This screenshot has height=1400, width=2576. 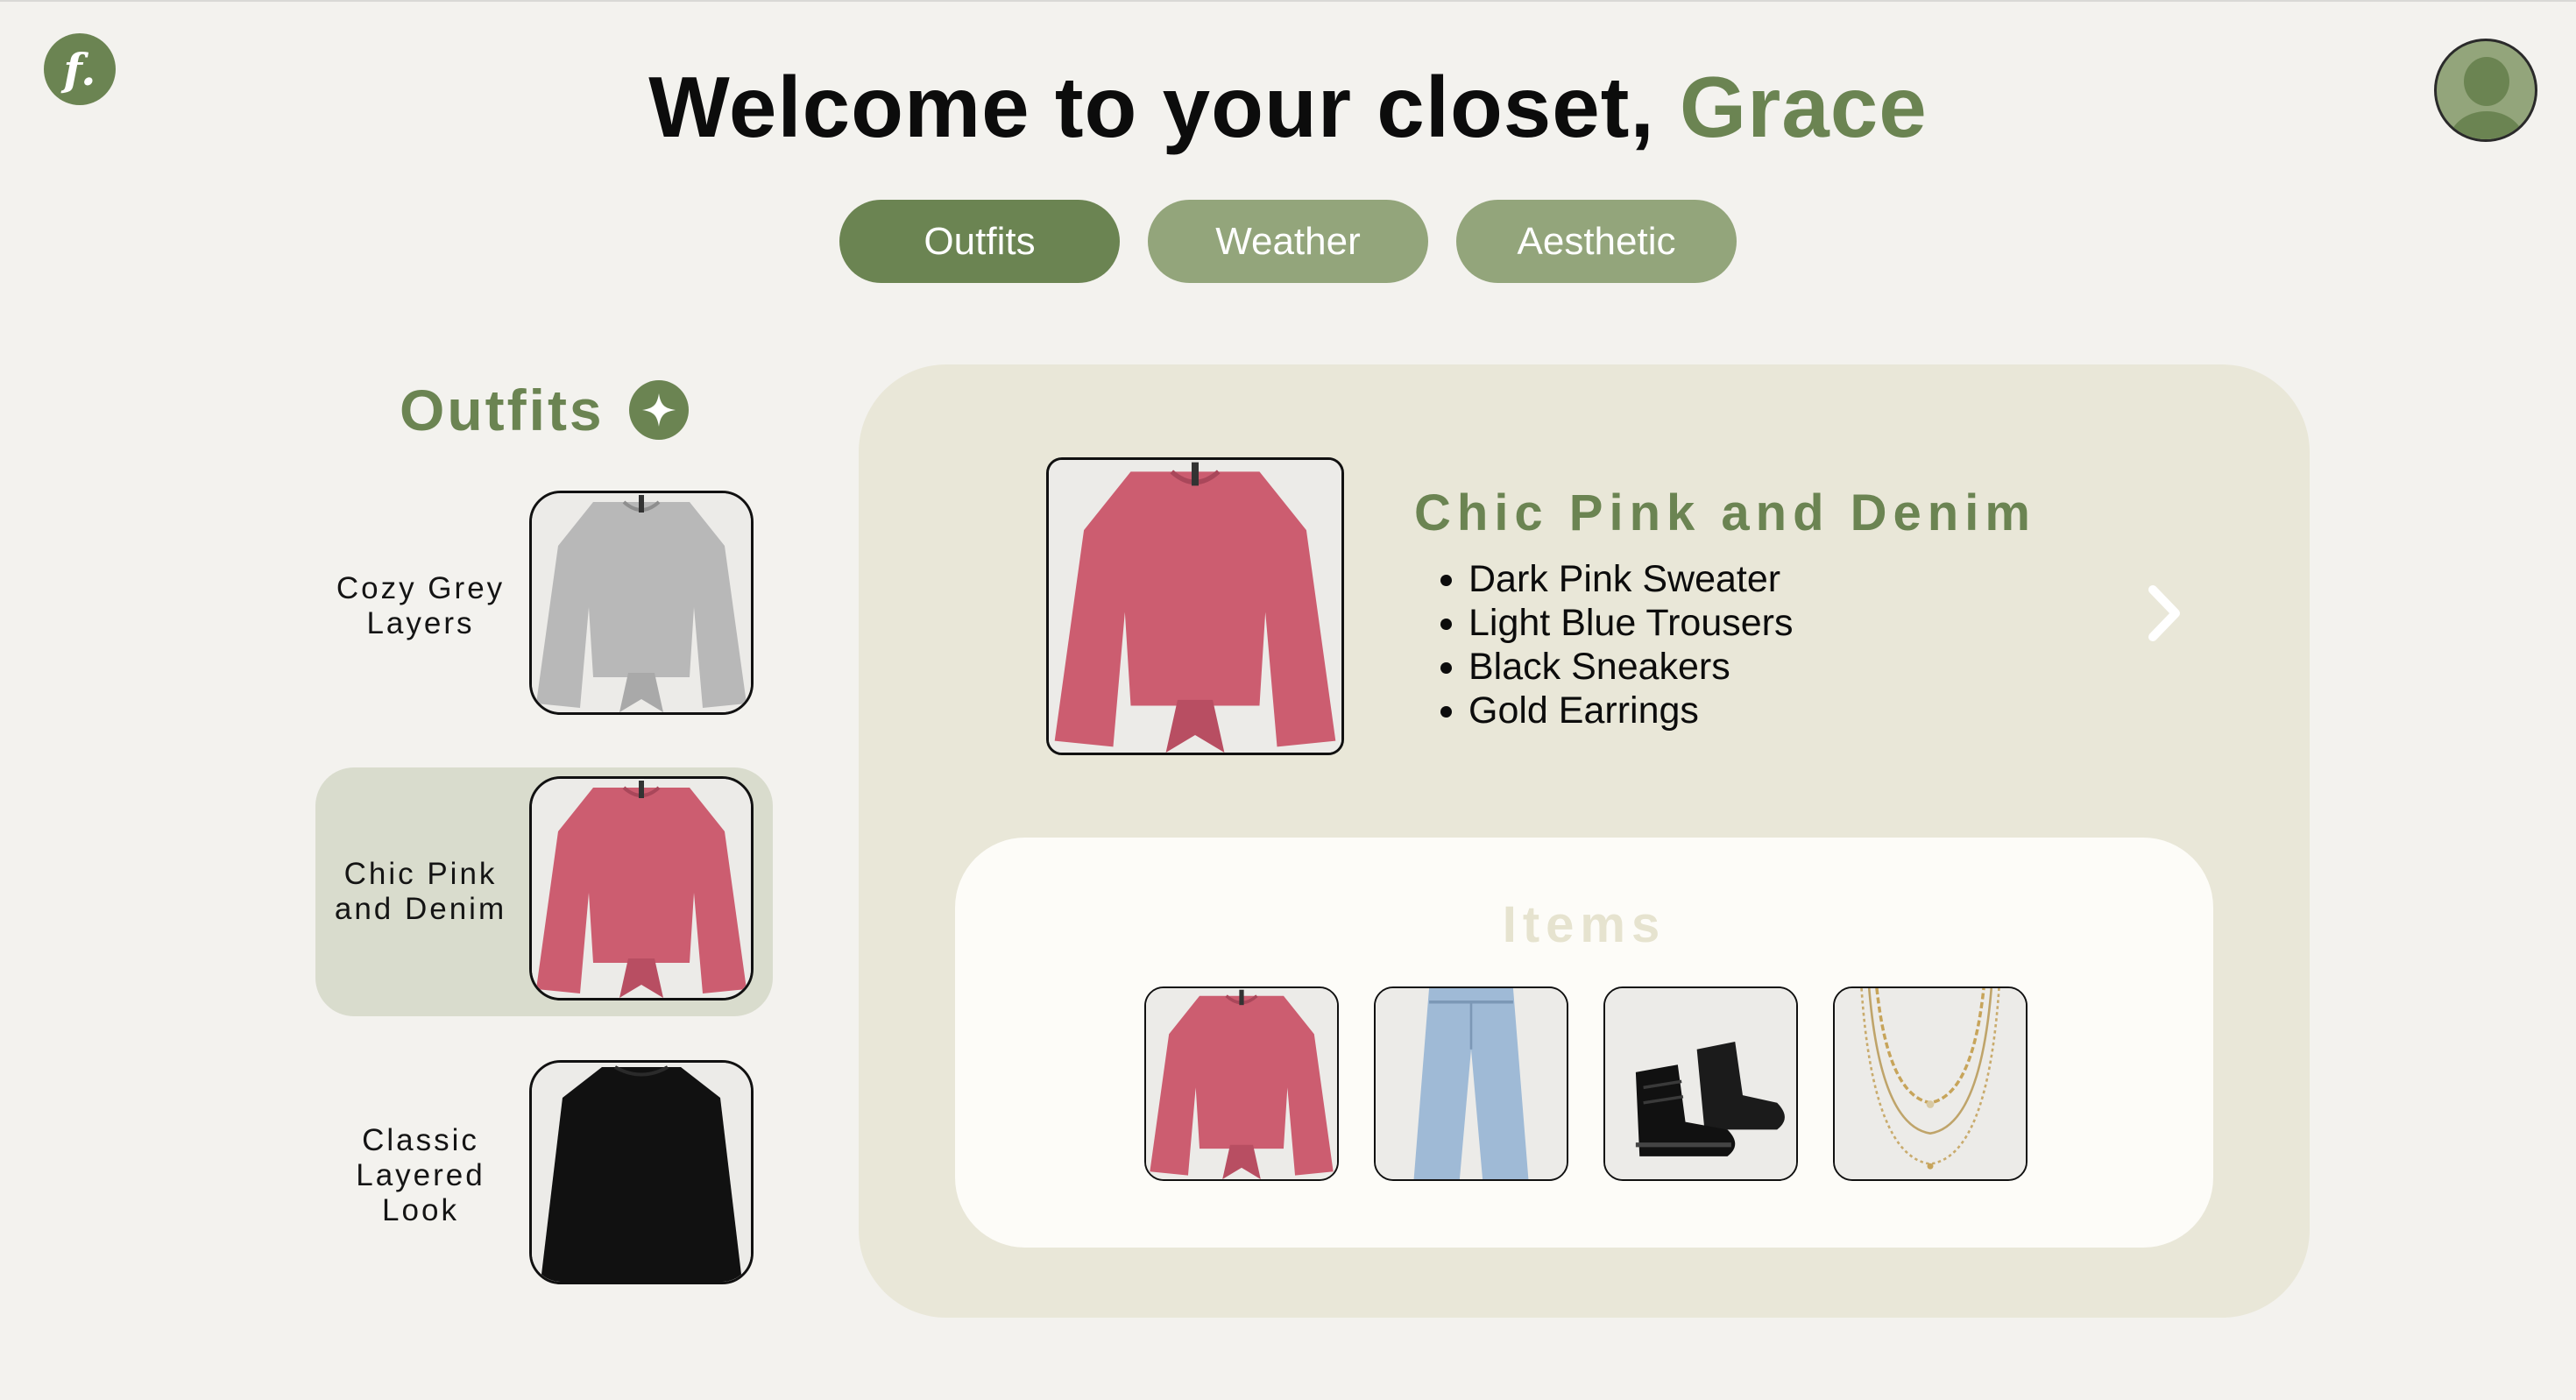 What do you see at coordinates (1725, 512) in the screenshot?
I see `outfit-title: Chic Pink and Denim` at bounding box center [1725, 512].